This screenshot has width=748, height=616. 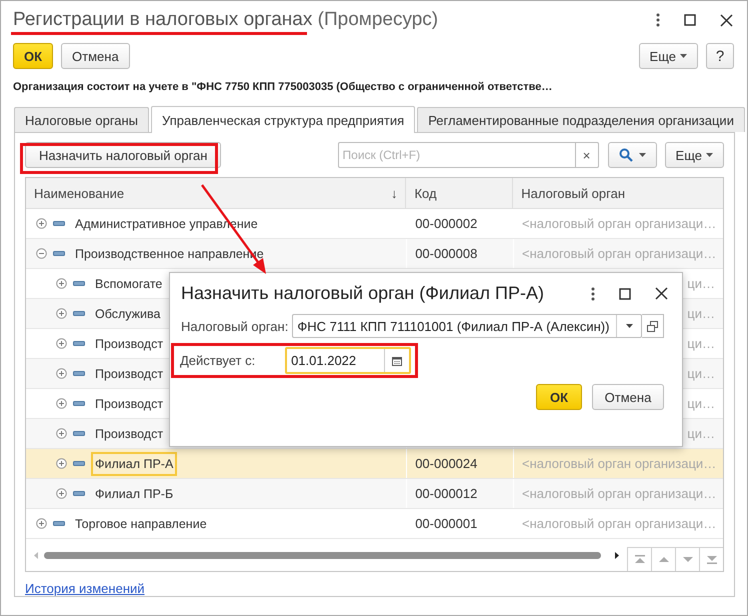 I want to click on open-button, so click(x=653, y=326).